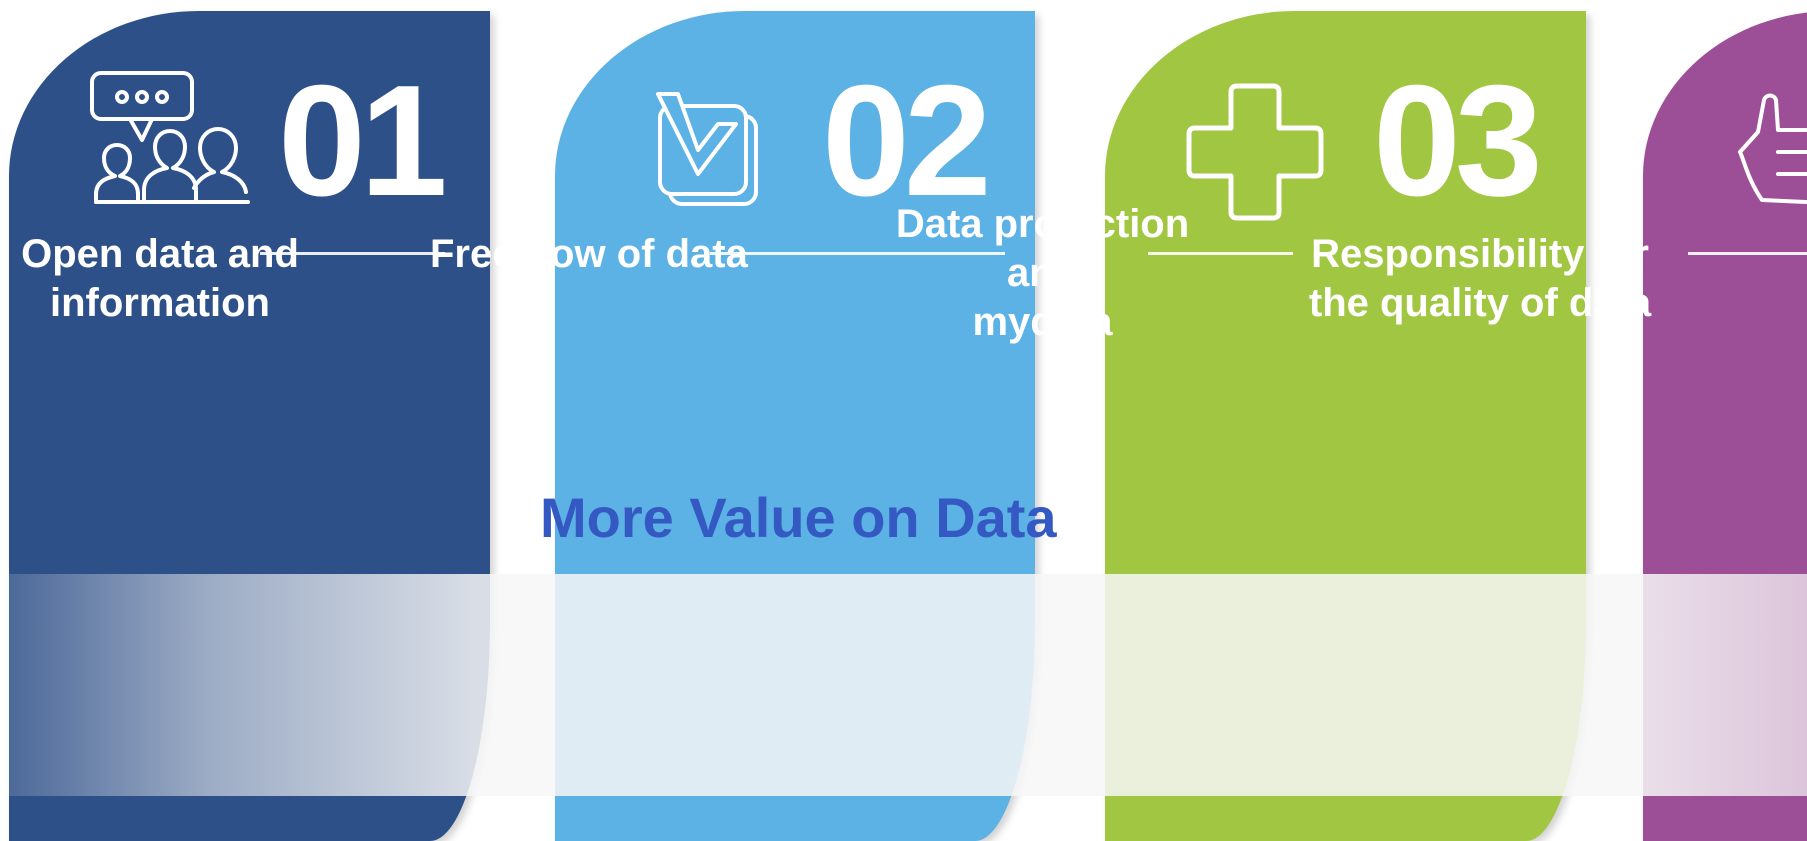 The image size is (1807, 841). Describe the element at coordinates (1480, 303) in the screenshot. I see `card-label-4-line-2: the quality of data` at that location.